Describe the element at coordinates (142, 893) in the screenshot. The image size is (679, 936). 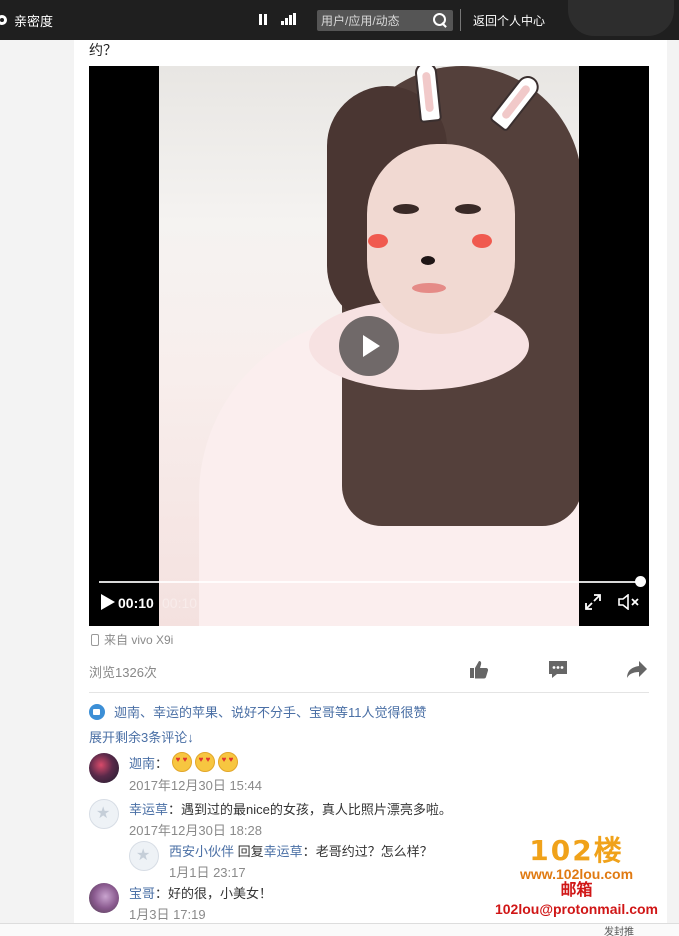
I see `commenter-name: 宝哥` at that location.